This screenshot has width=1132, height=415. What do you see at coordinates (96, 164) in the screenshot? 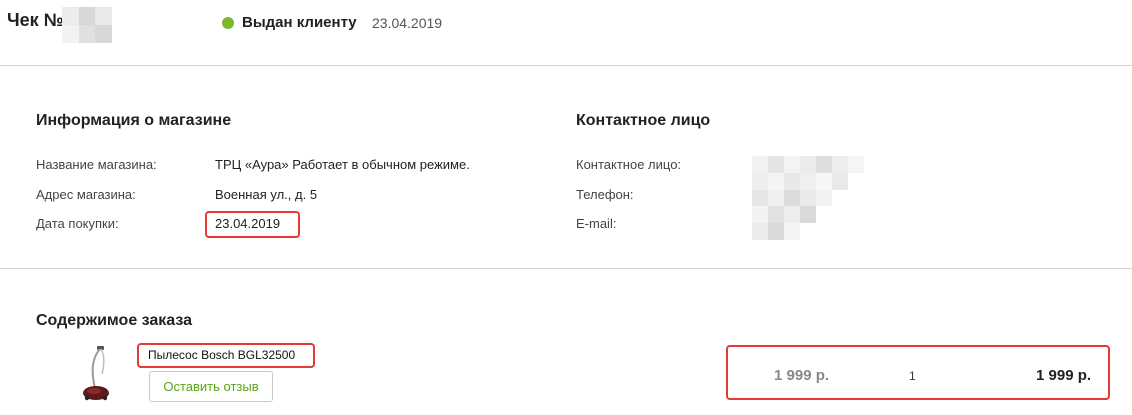
I see `store-name-label: Название магазина:` at bounding box center [96, 164].